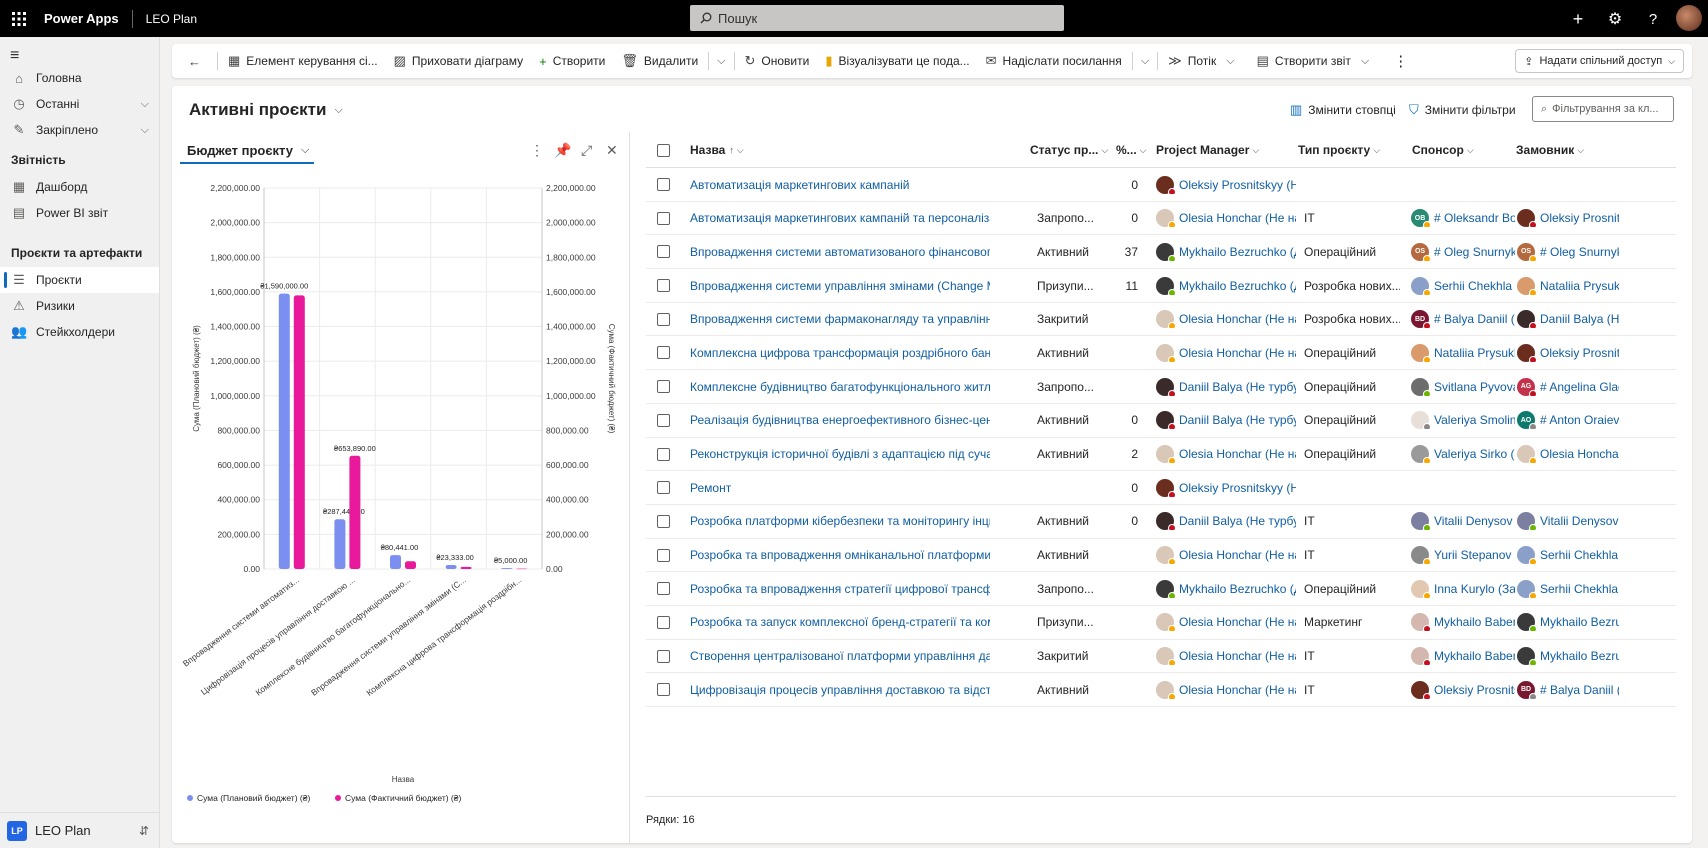  I want to click on share-button: ⇪ Надати спільний доступ ⌵, so click(1599, 61).